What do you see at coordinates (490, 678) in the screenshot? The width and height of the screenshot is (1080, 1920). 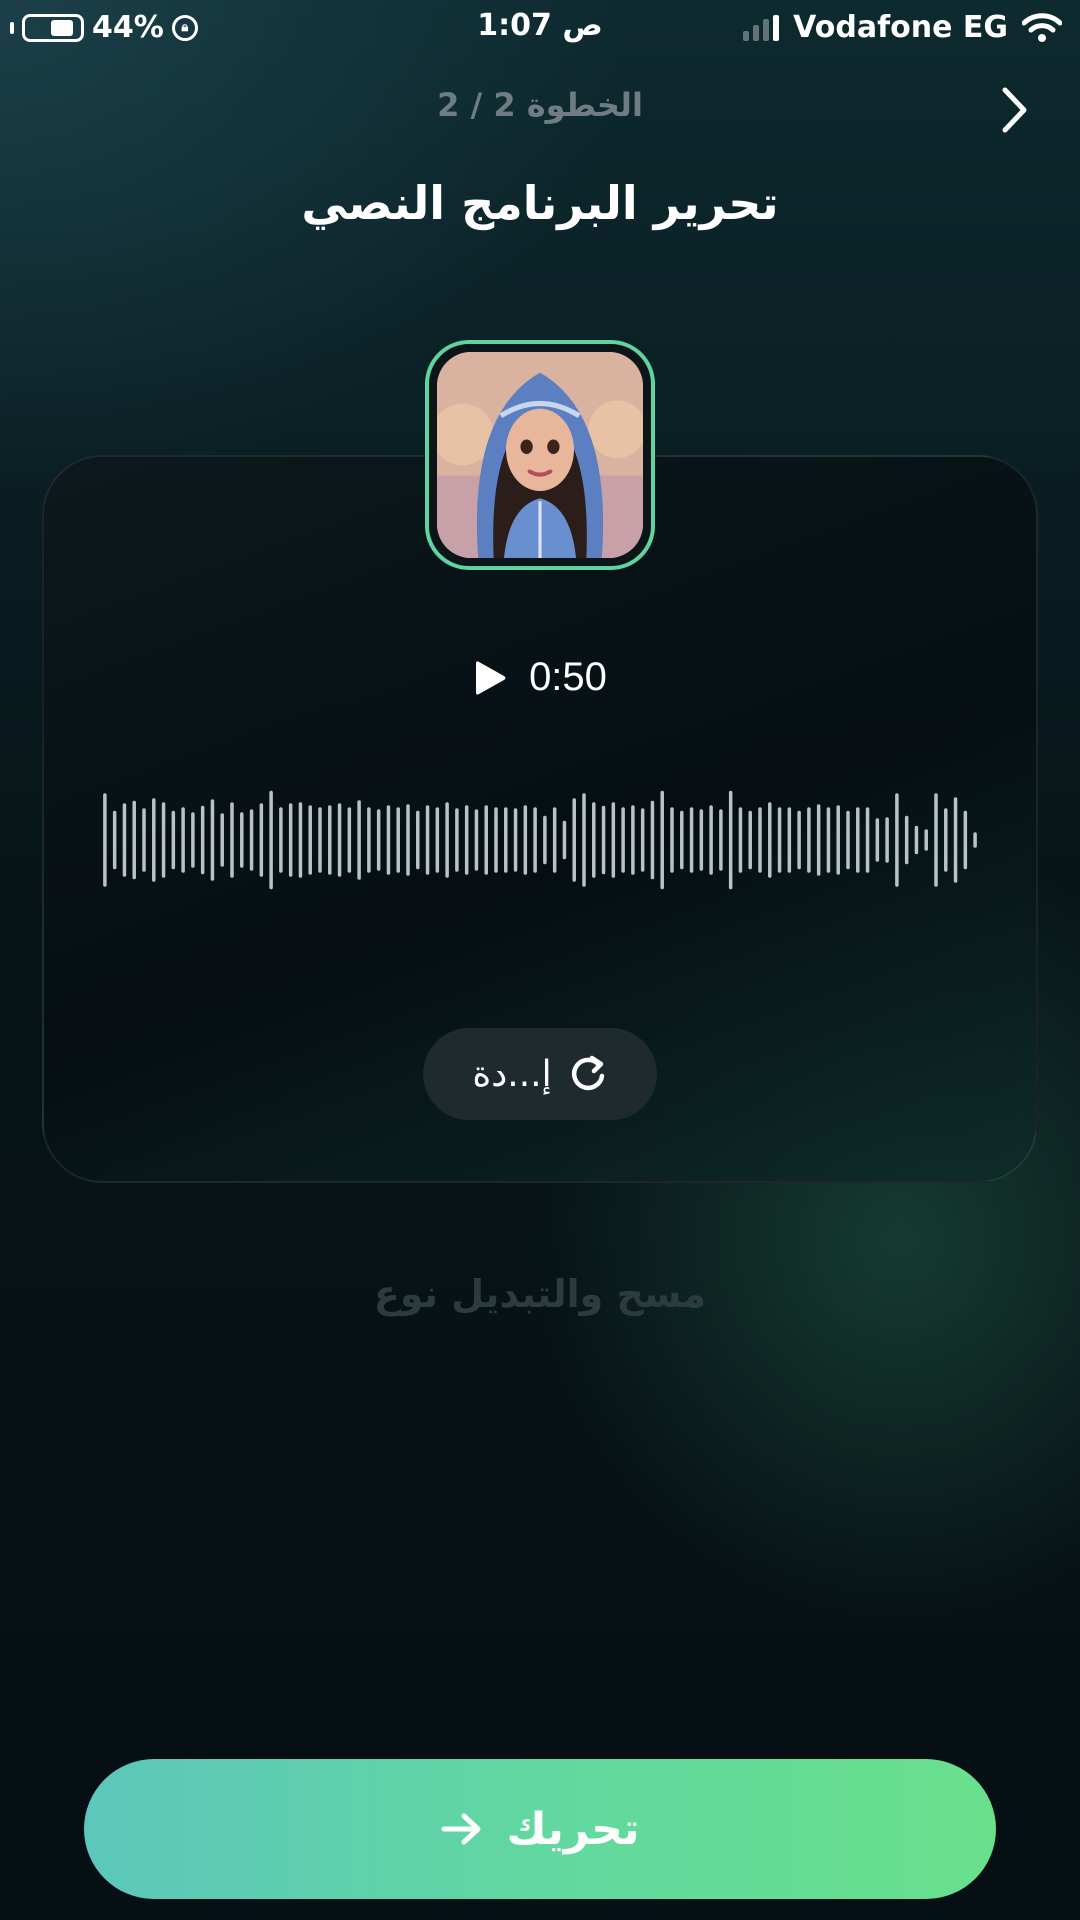 I see `play-icon` at bounding box center [490, 678].